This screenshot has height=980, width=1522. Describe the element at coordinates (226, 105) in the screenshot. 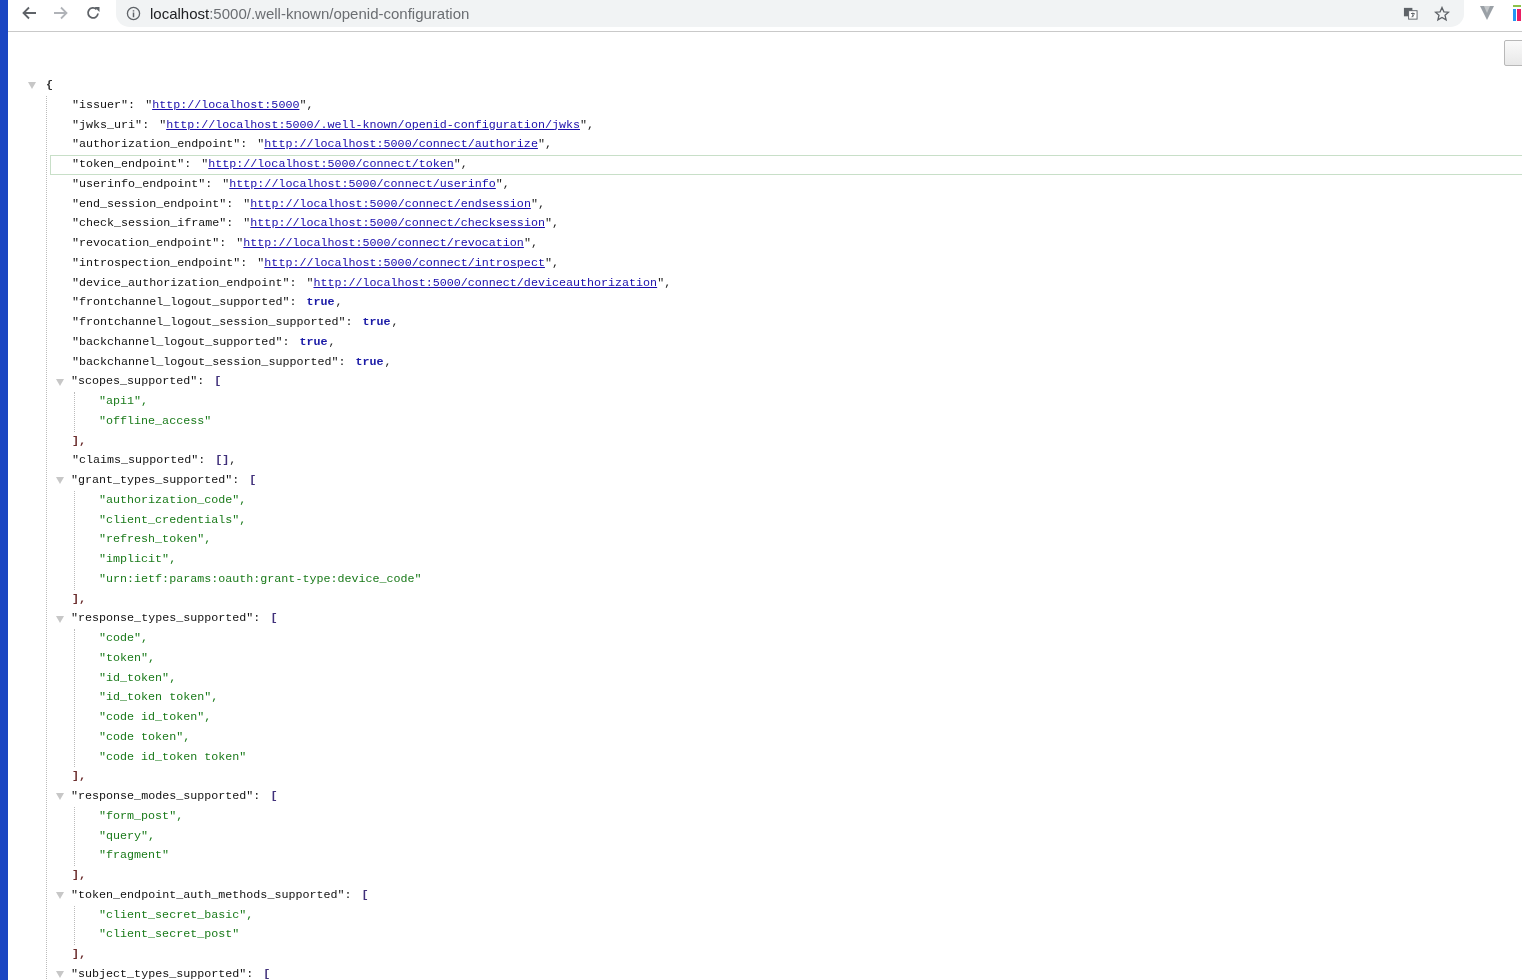

I see `url-link: http://localhost:5000` at that location.